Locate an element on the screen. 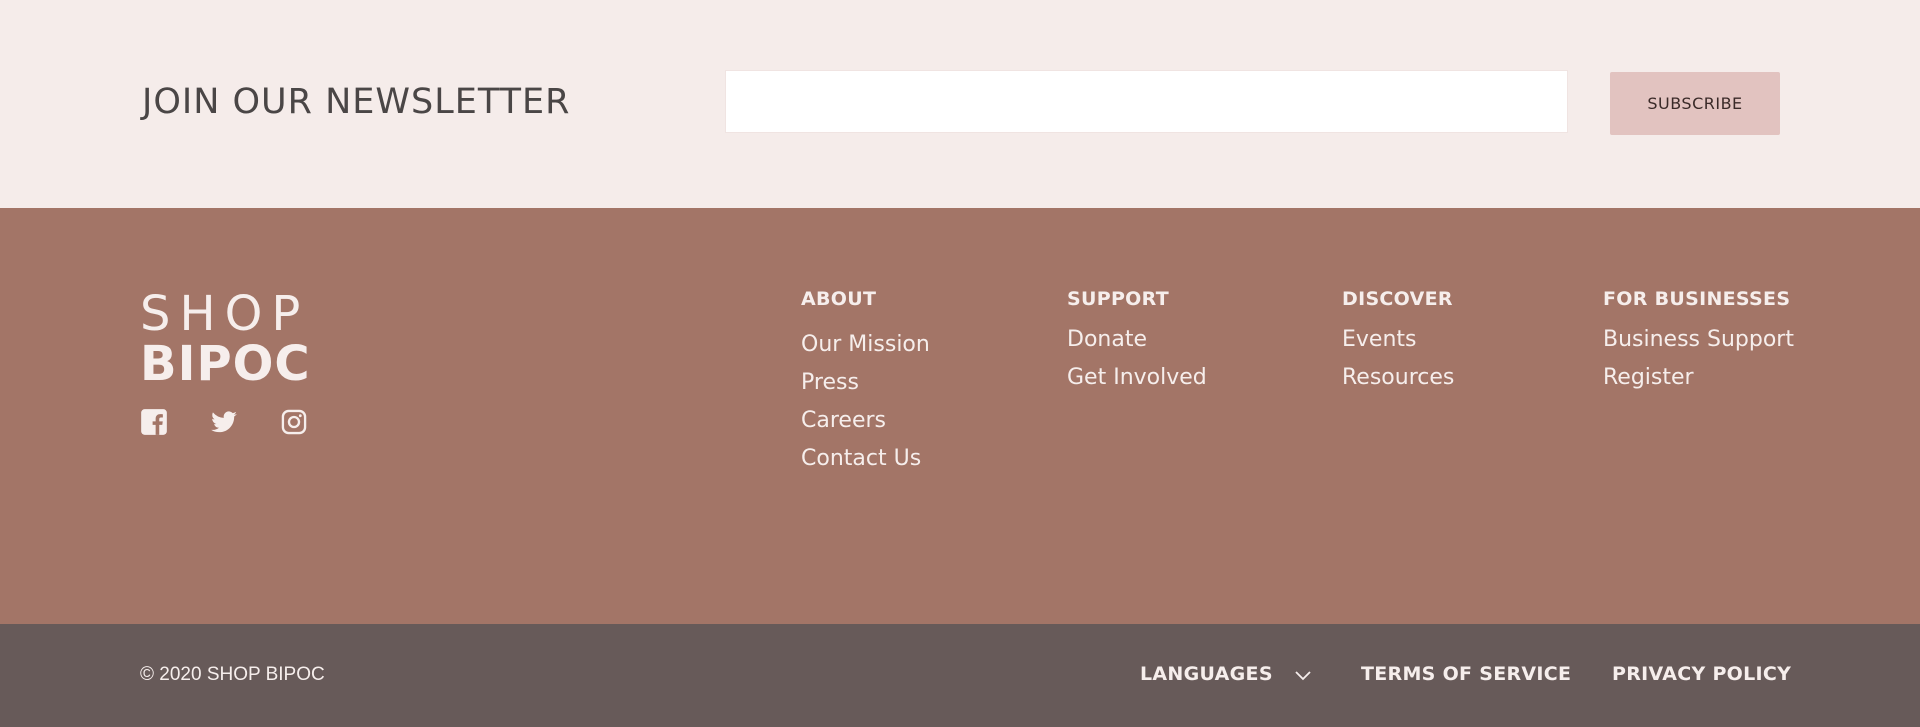 Image resolution: width=1920 pixels, height=727 pixels. facebook-icon is located at coordinates (154, 422).